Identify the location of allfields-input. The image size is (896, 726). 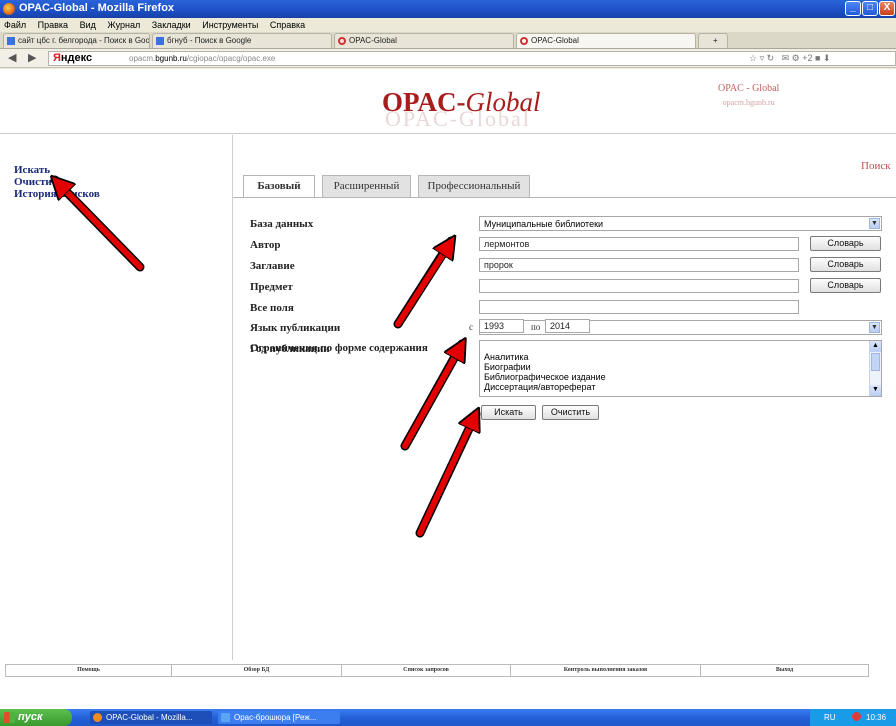
(639, 307).